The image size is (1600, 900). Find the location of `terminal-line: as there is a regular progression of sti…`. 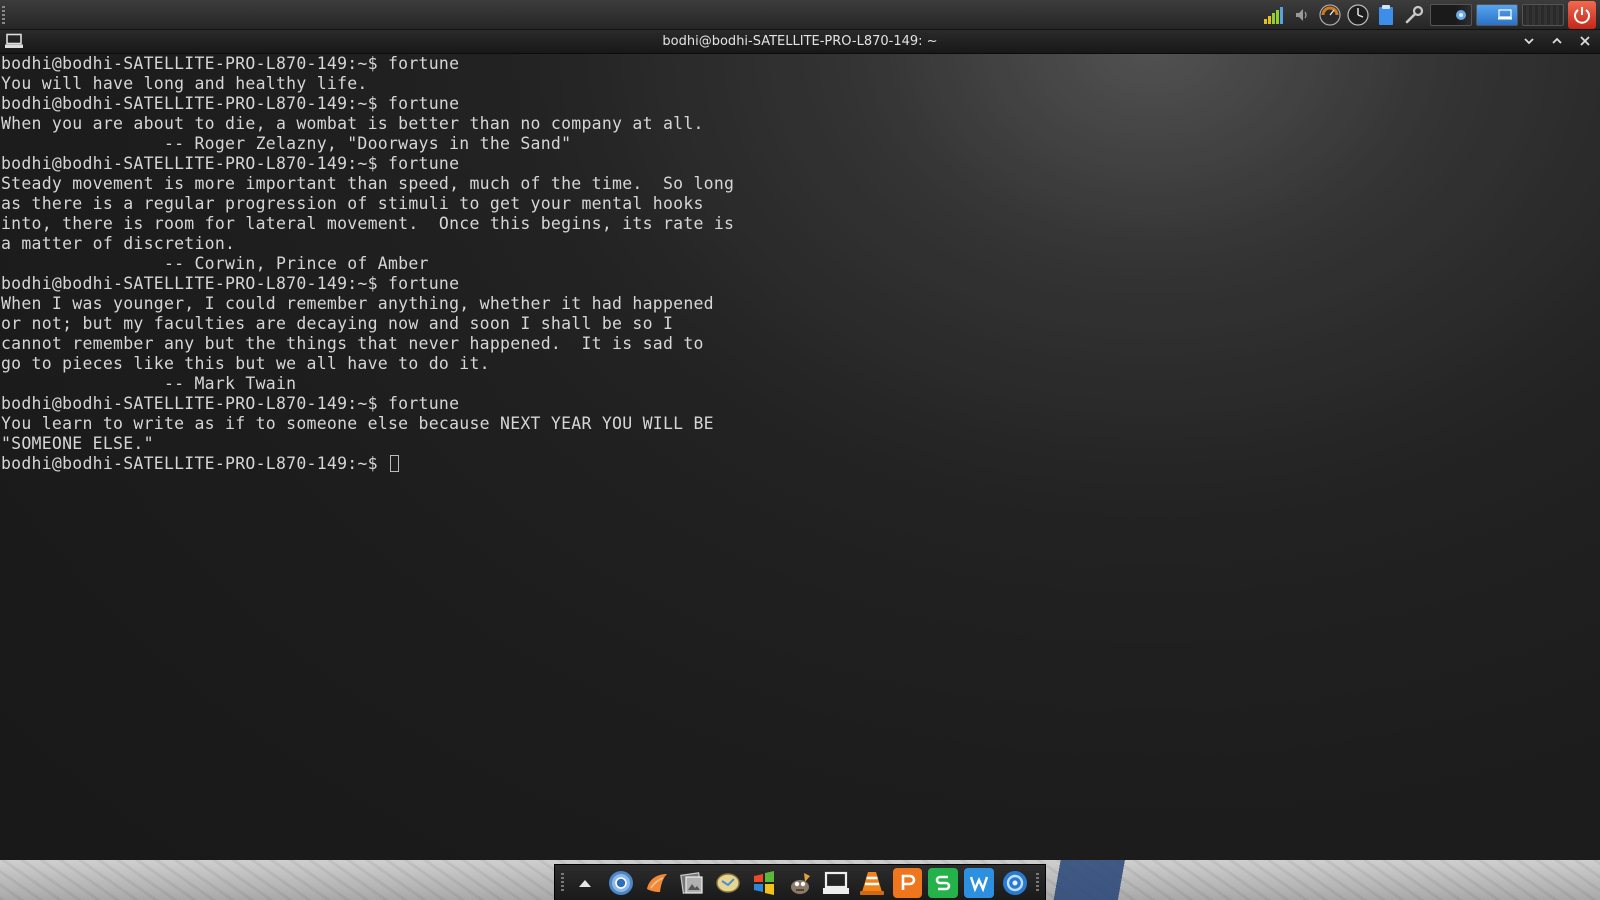

terminal-line: as there is a regular progression of sti… is located at coordinates (352, 203).